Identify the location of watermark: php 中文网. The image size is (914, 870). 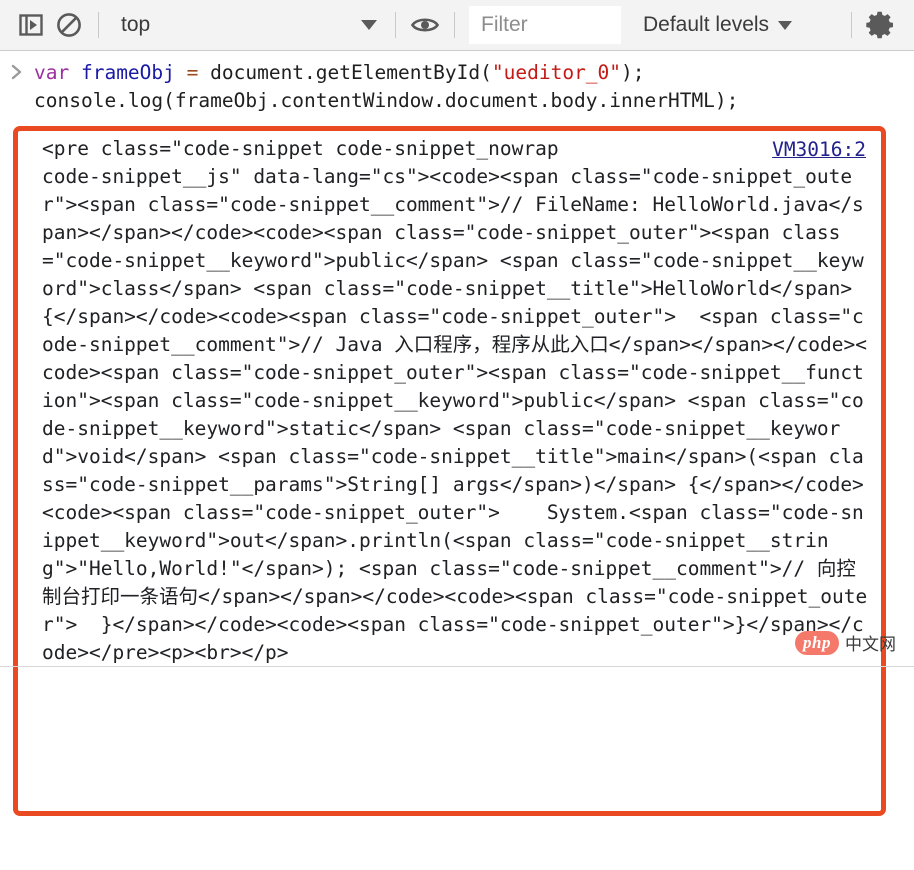
(845, 642).